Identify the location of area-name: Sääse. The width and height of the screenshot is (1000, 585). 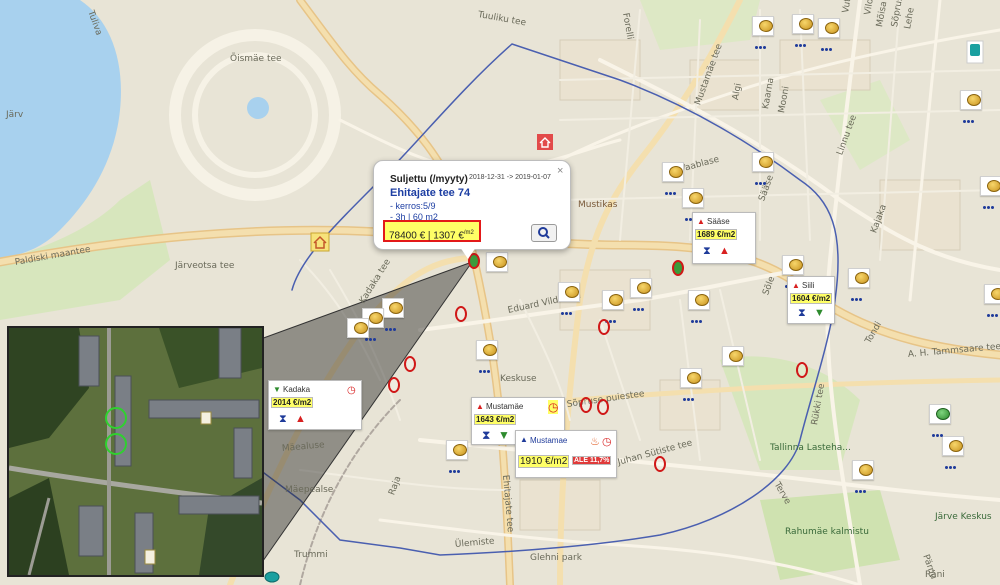
(718, 221).